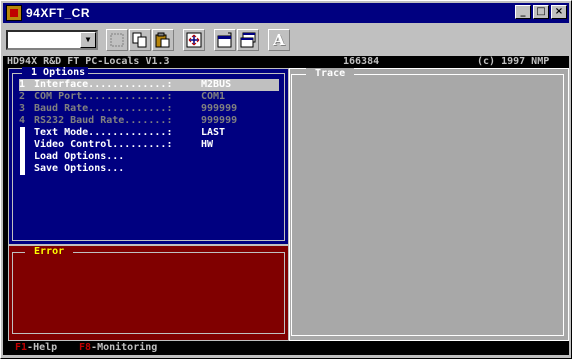  I want to click on font-button: A, so click(279, 40).